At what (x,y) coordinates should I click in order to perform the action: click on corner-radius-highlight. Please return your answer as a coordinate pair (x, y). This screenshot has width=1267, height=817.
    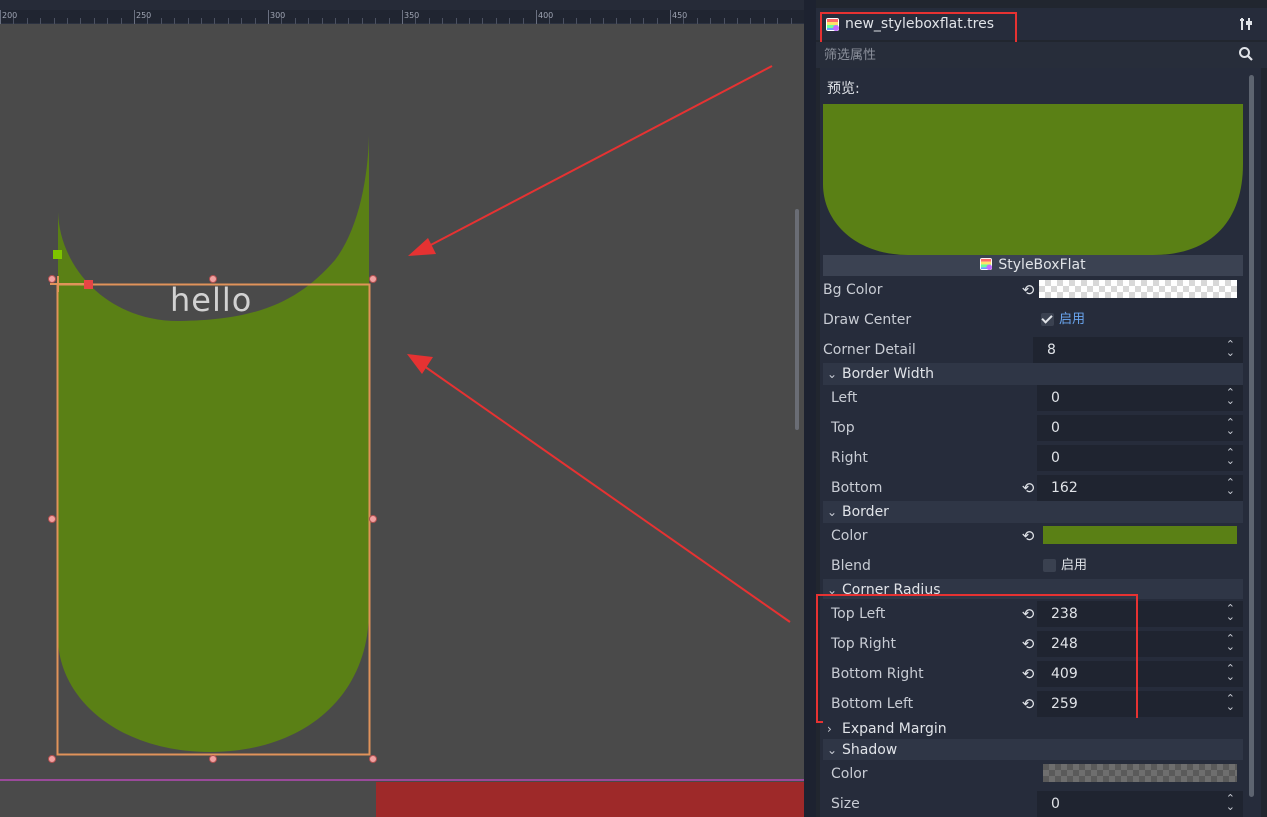
    Looking at the image, I should click on (977, 658).